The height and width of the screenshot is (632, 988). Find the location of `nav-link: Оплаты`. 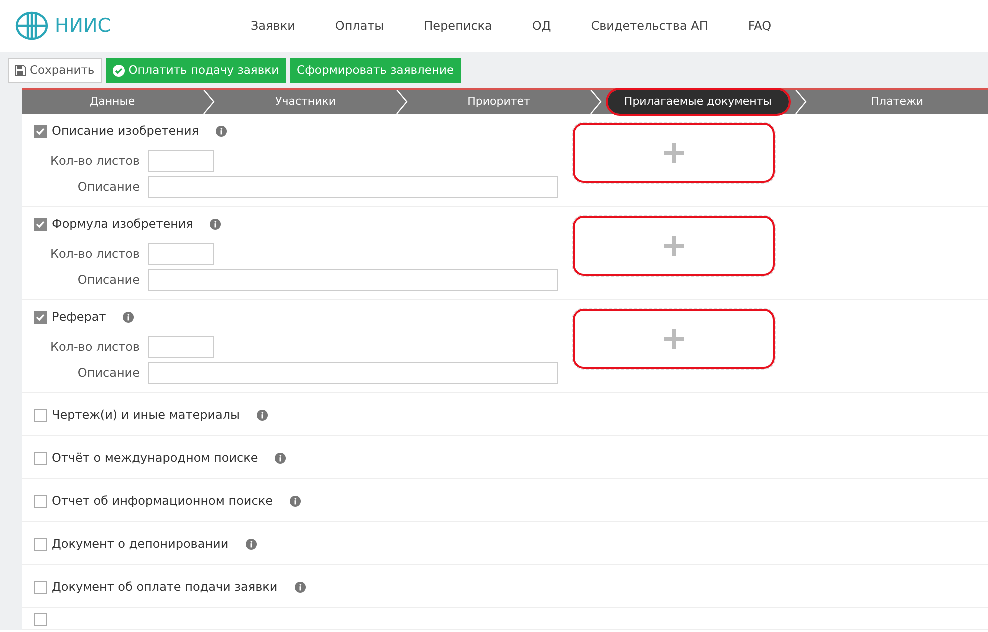

nav-link: Оплаты is located at coordinates (359, 26).